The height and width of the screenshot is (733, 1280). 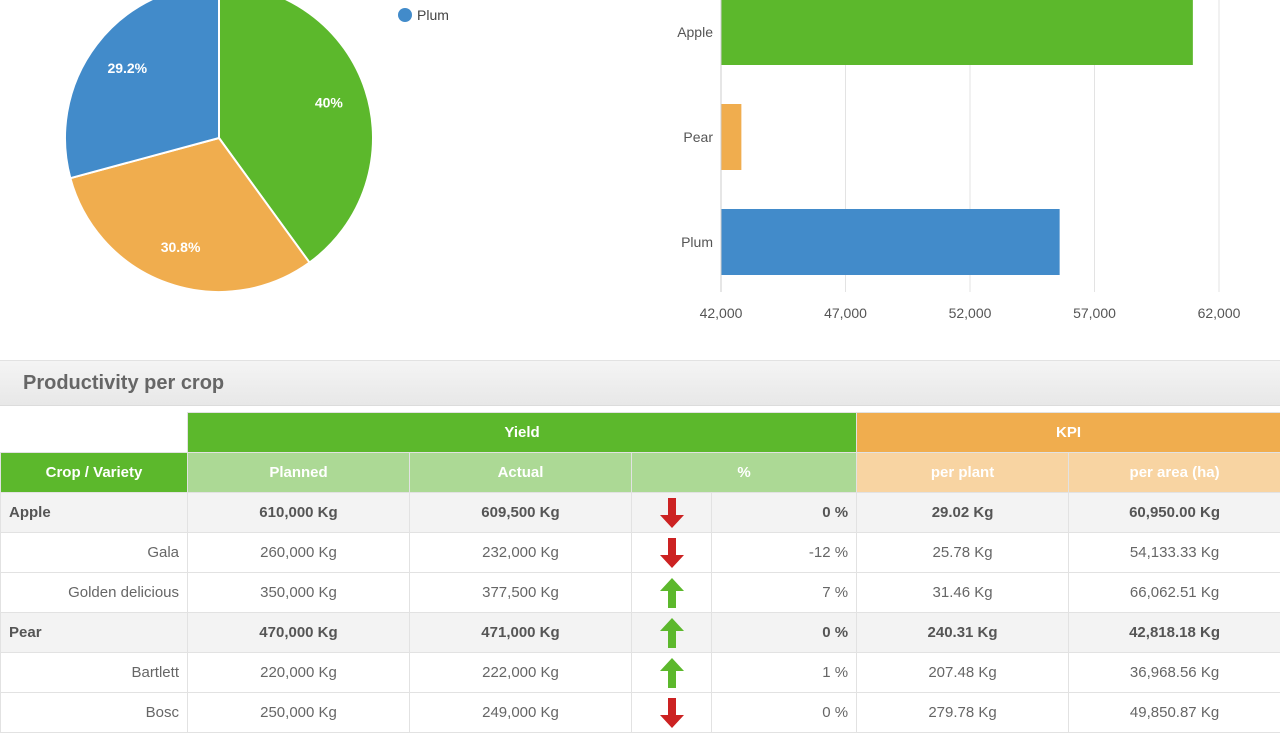 What do you see at coordinates (299, 713) in the screenshot?
I see `cell-planned: 250,000 Kg` at bounding box center [299, 713].